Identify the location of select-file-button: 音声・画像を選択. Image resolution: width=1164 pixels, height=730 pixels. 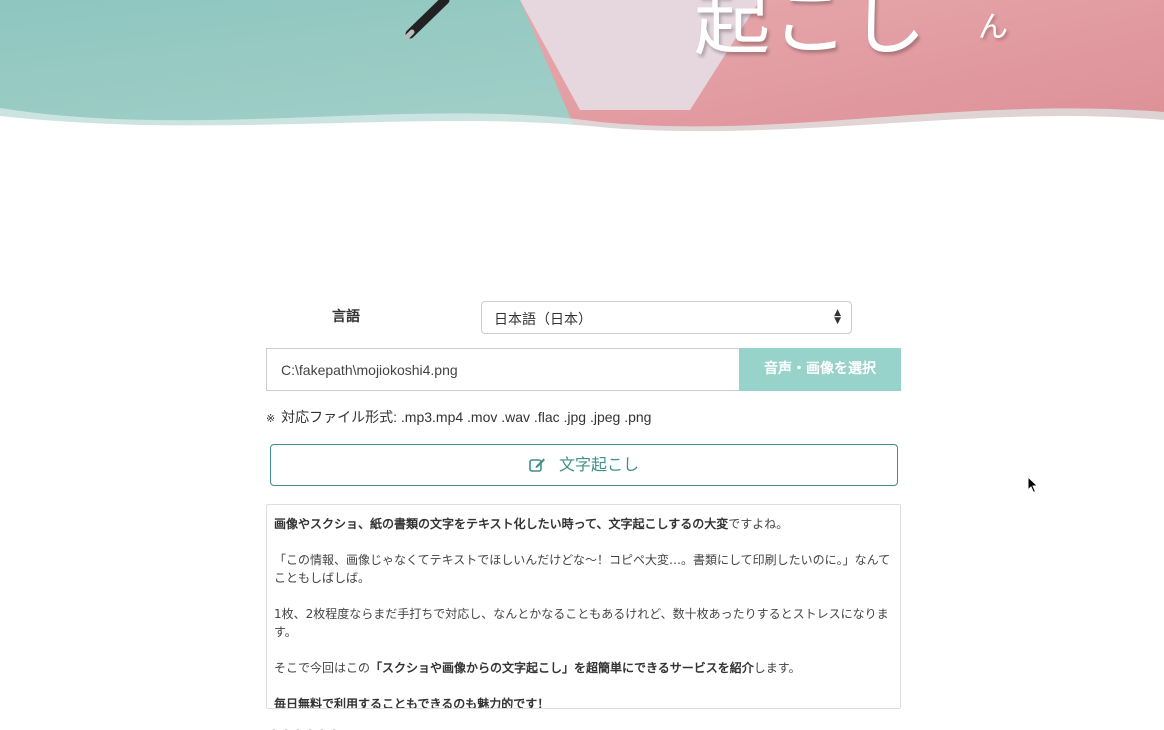
(820, 369).